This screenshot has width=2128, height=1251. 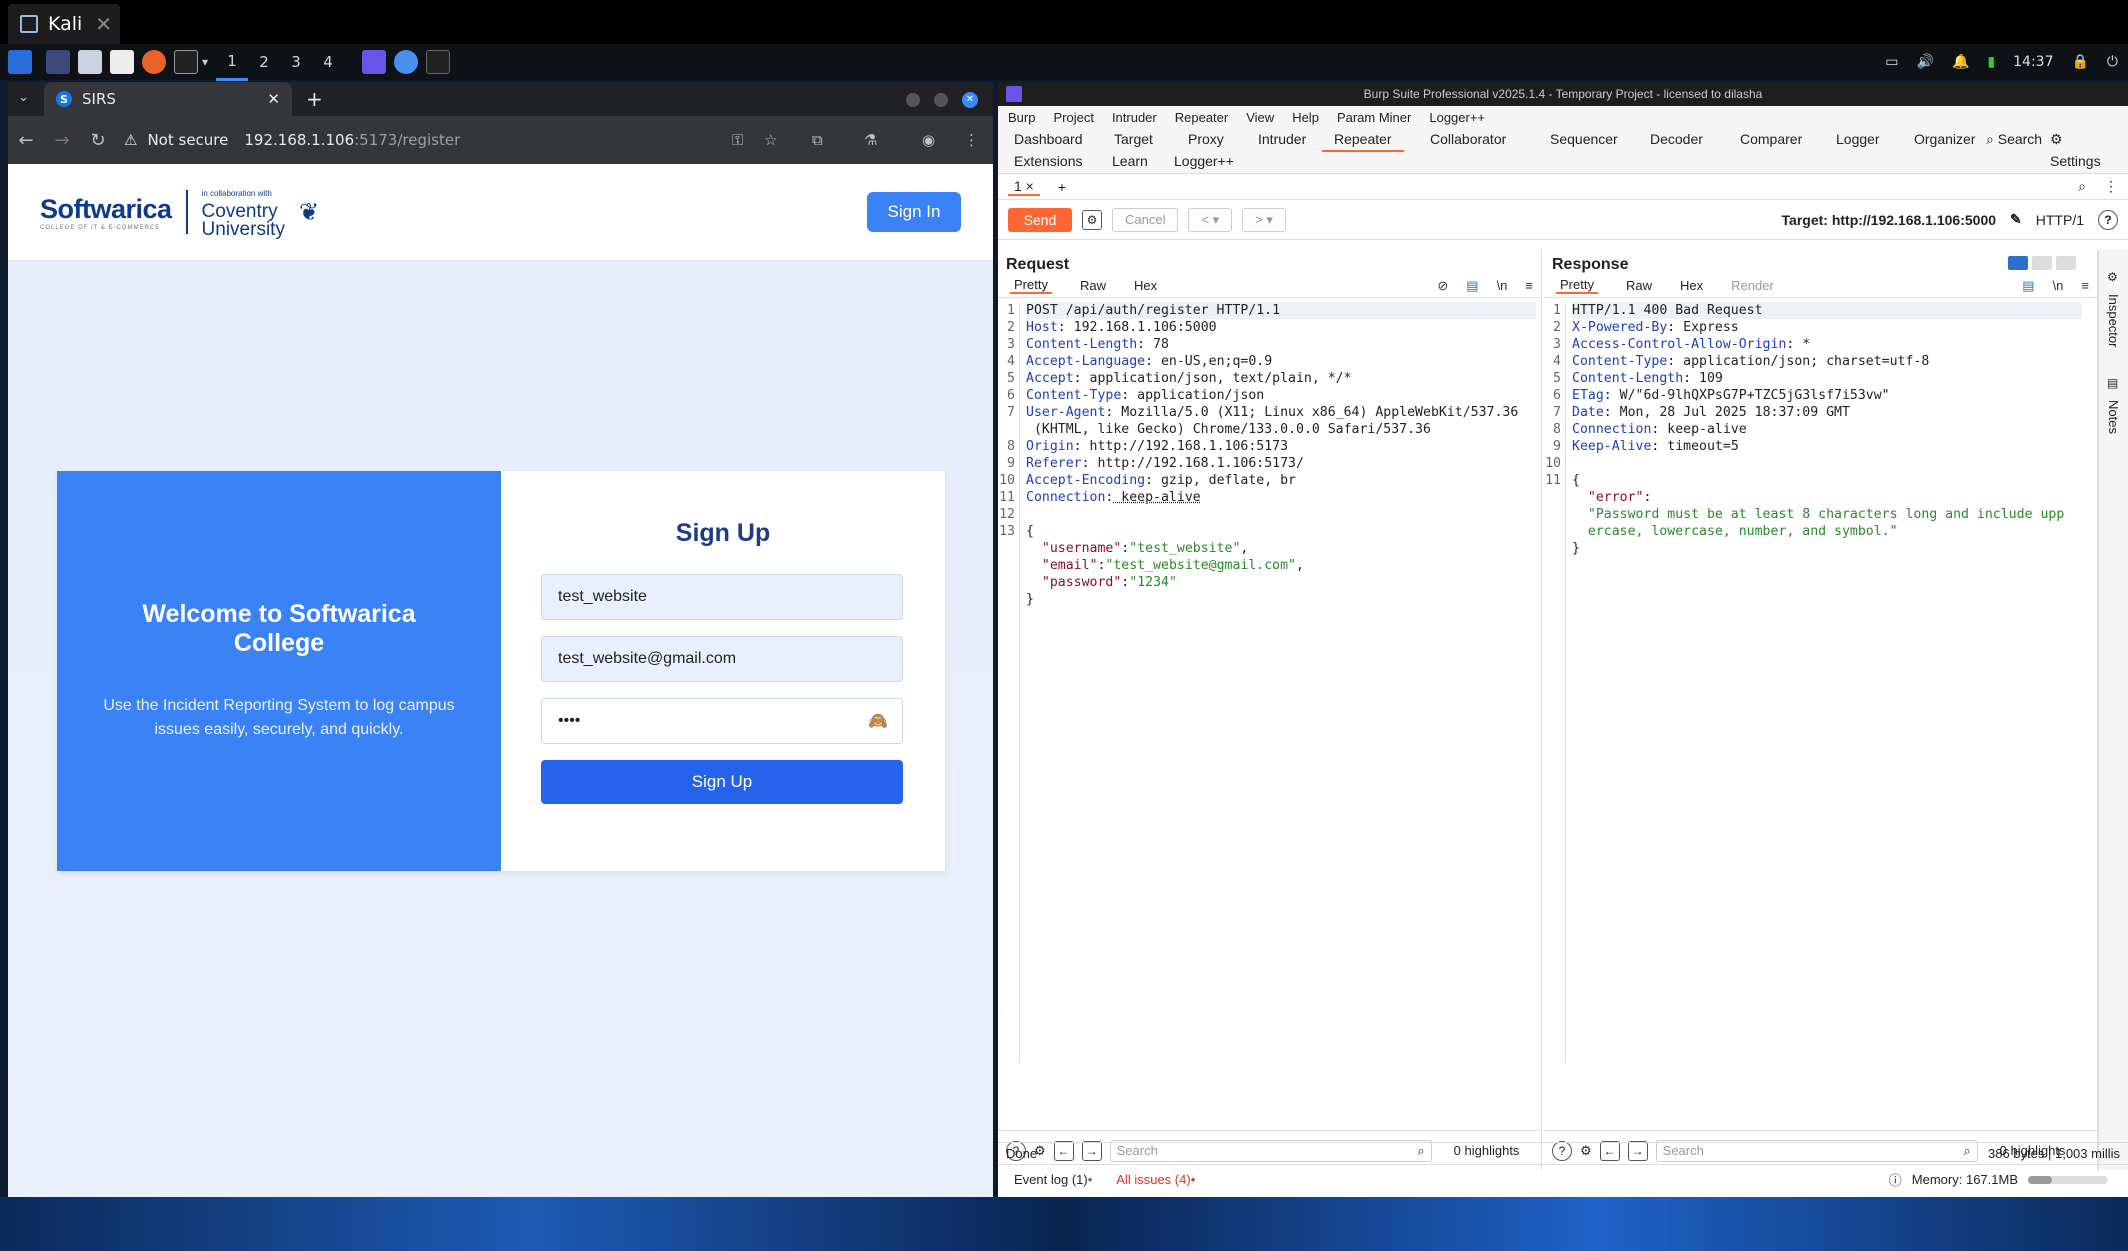 I want to click on clock: 14:37, so click(x=2033, y=62).